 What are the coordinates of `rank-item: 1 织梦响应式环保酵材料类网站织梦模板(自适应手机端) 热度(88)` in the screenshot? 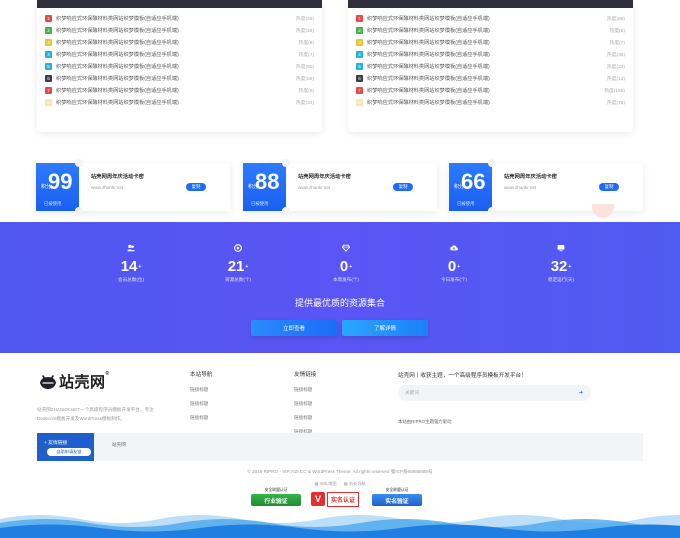 It's located at (490, 19).